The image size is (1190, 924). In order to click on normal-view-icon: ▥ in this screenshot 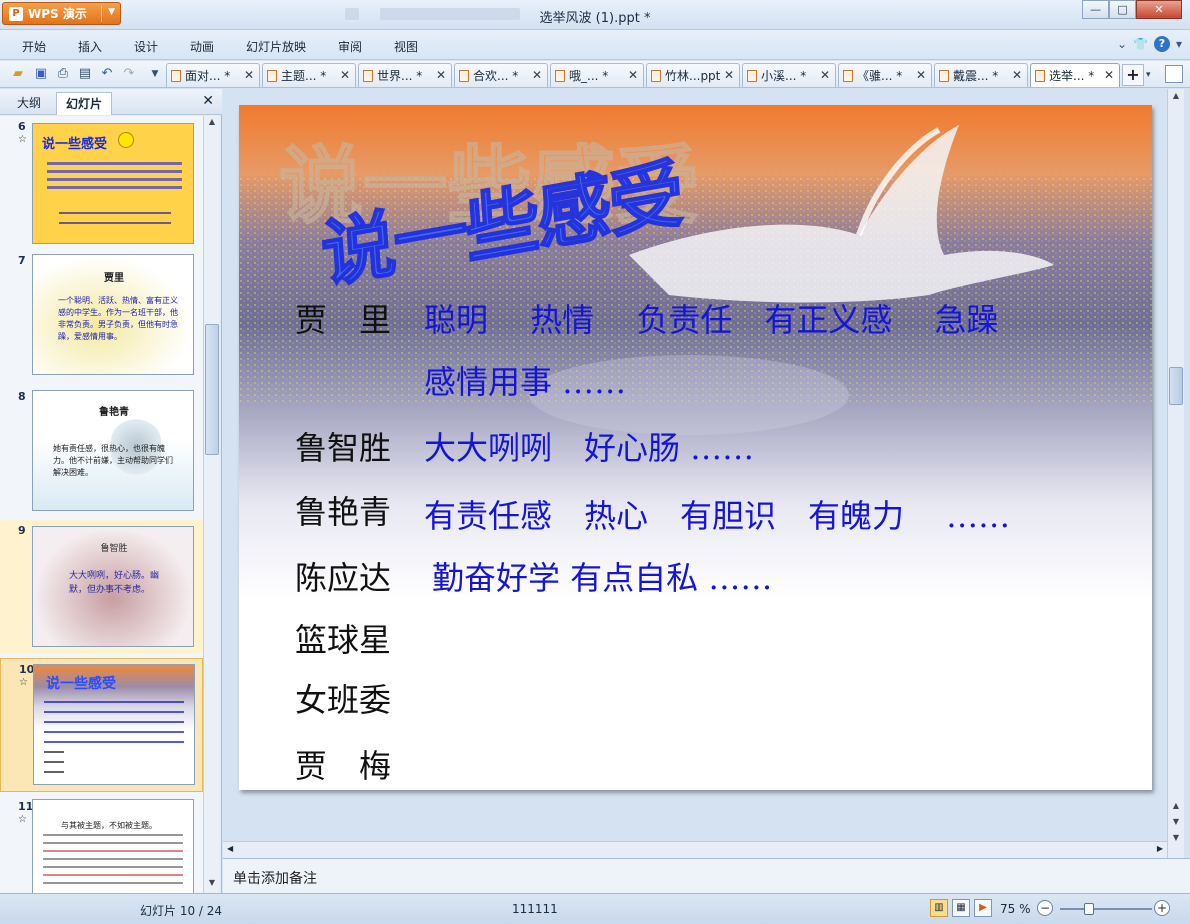, I will do `click(939, 908)`.